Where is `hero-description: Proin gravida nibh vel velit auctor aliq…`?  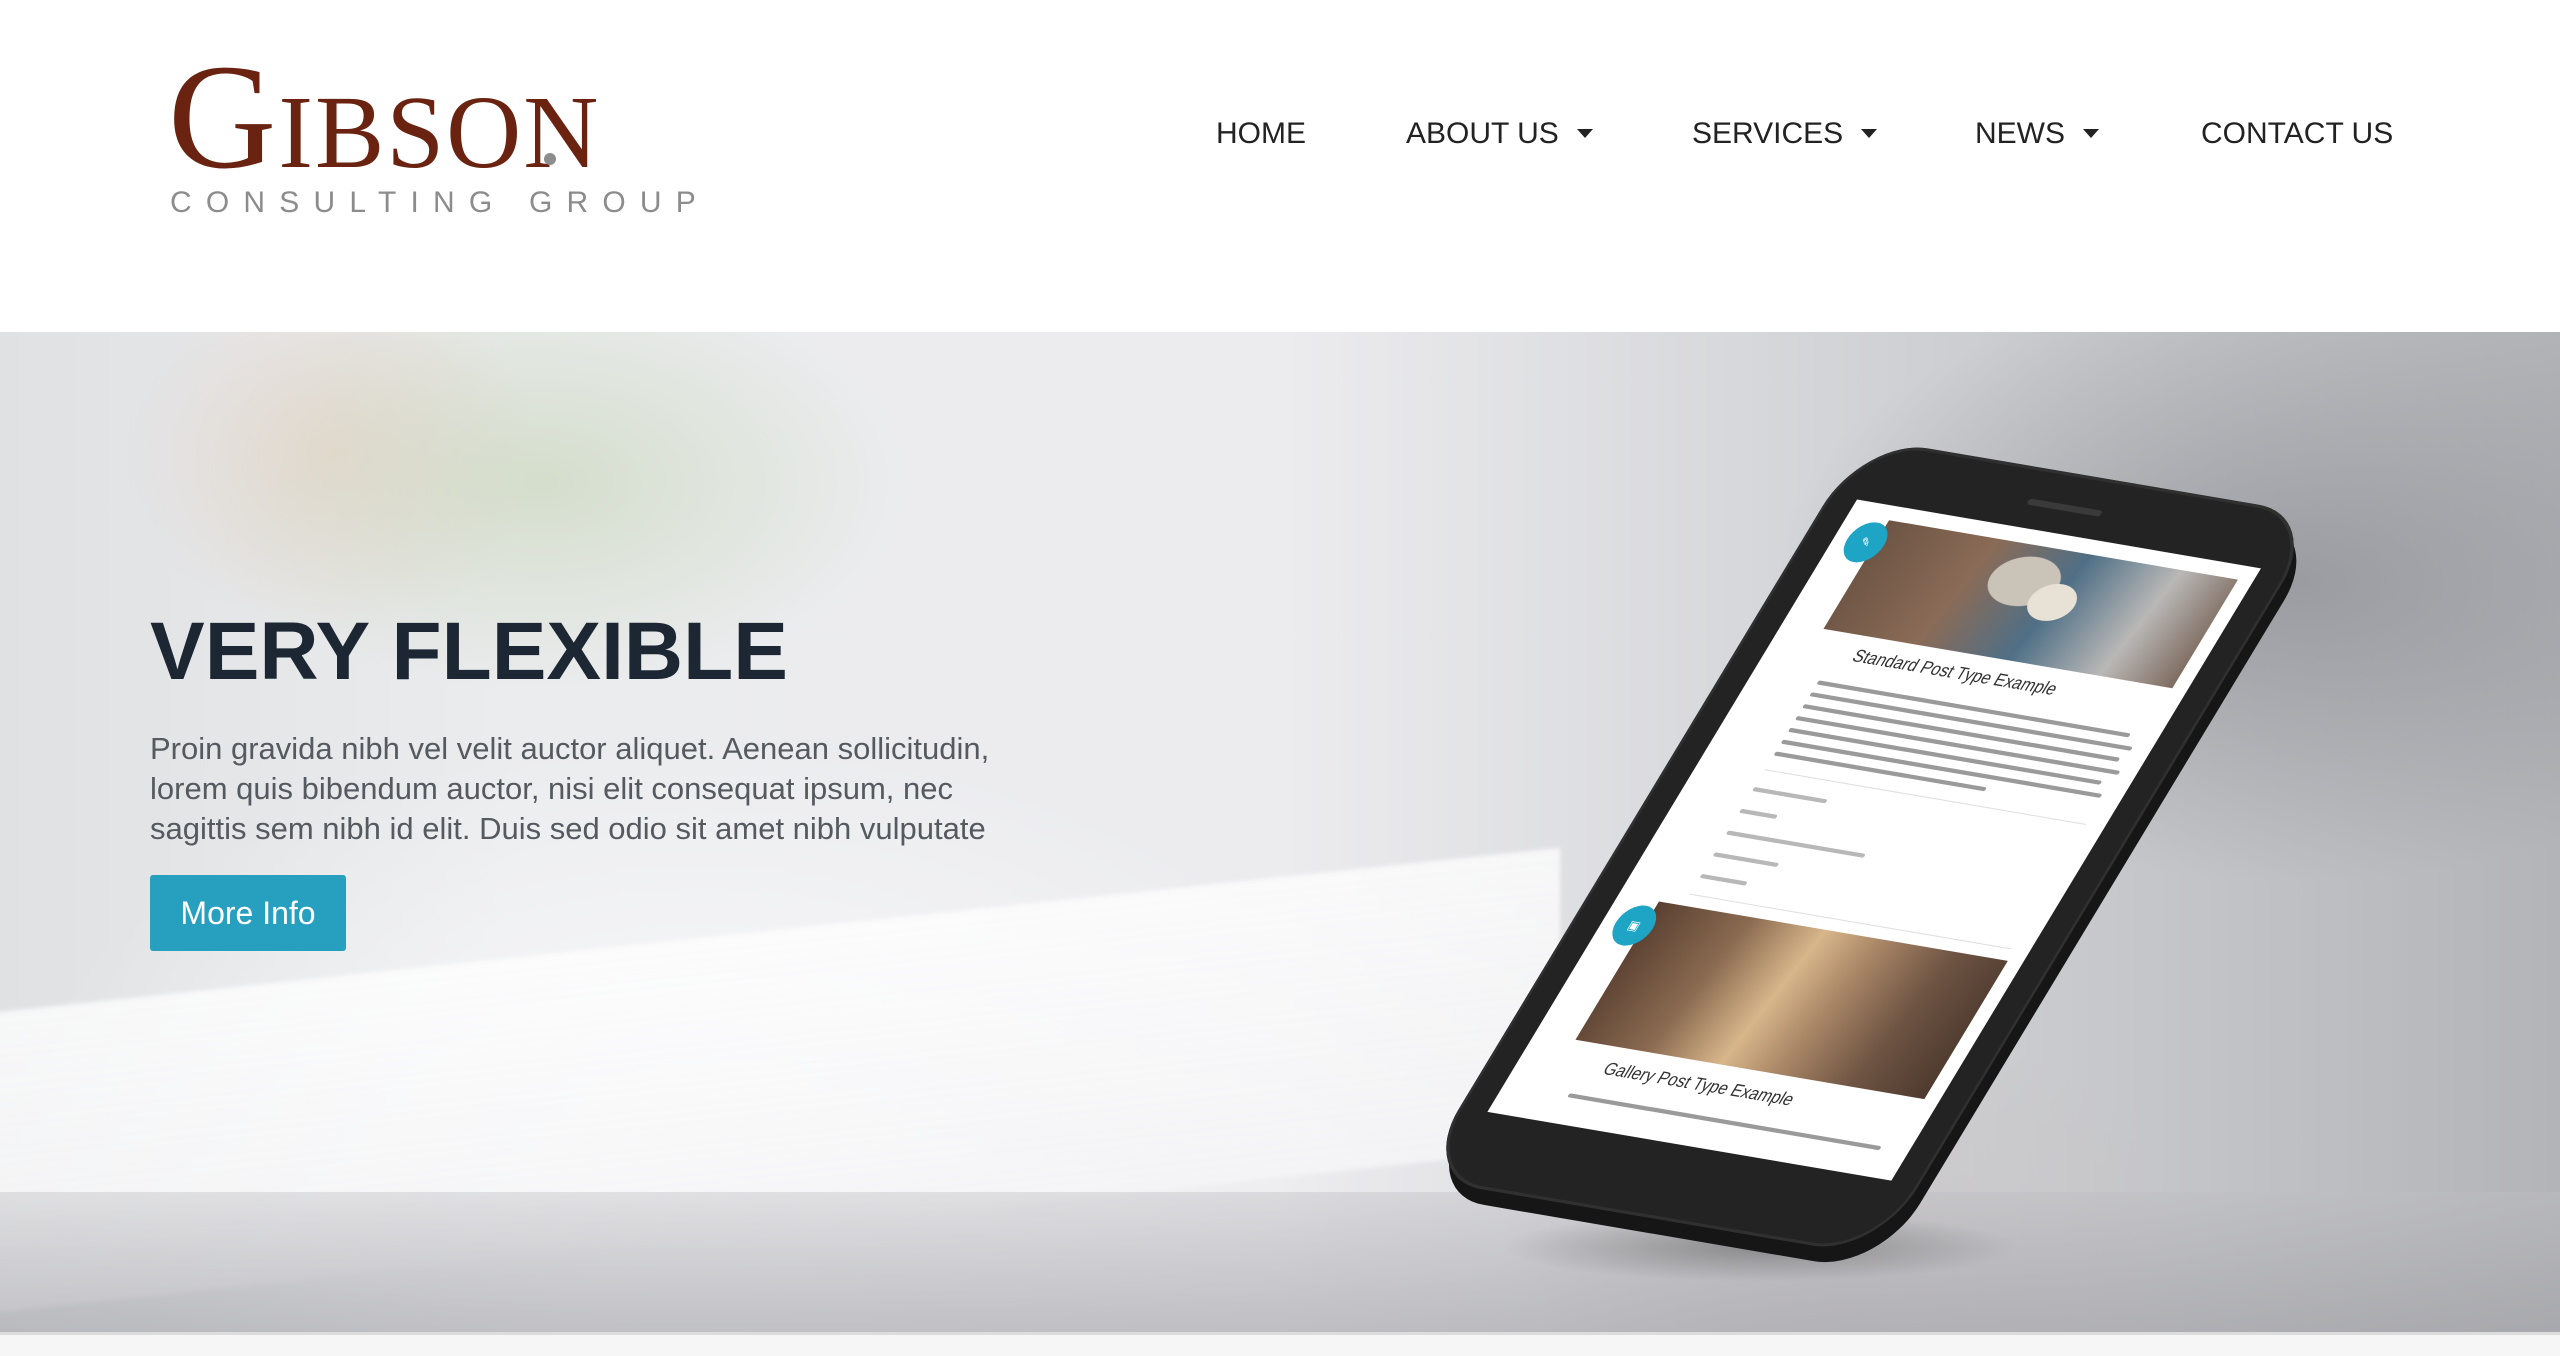 hero-description: Proin gravida nibh vel velit auctor aliq… is located at coordinates (600, 789).